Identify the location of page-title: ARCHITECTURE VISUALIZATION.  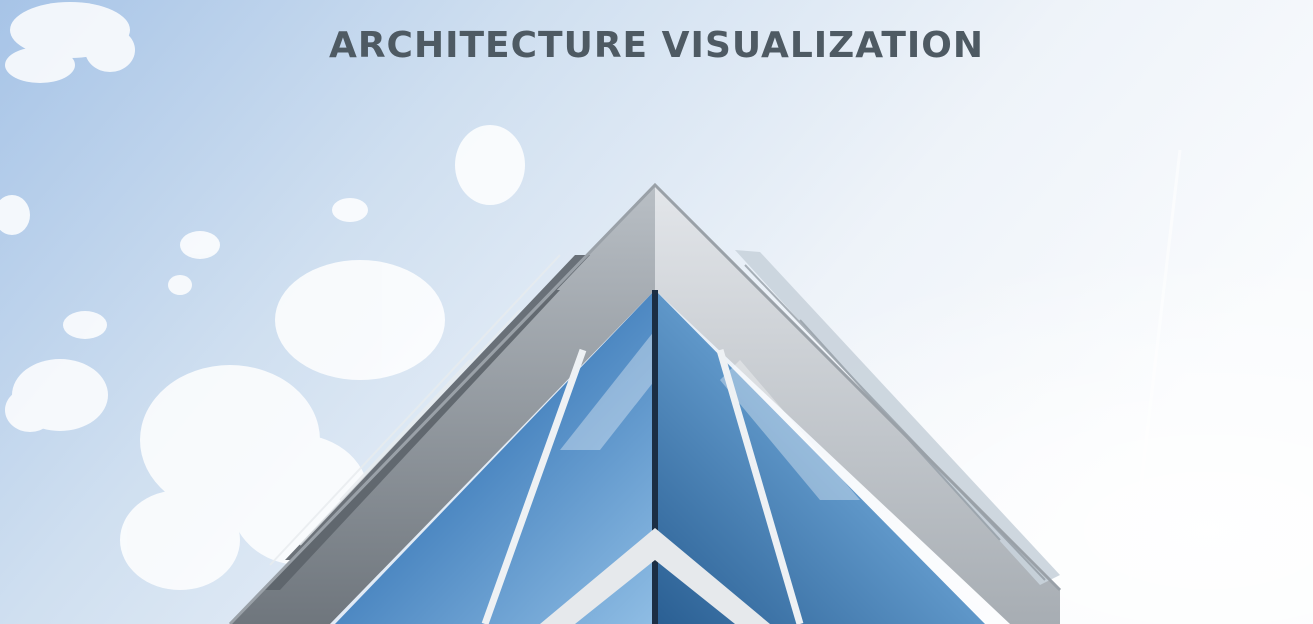
(656, 45).